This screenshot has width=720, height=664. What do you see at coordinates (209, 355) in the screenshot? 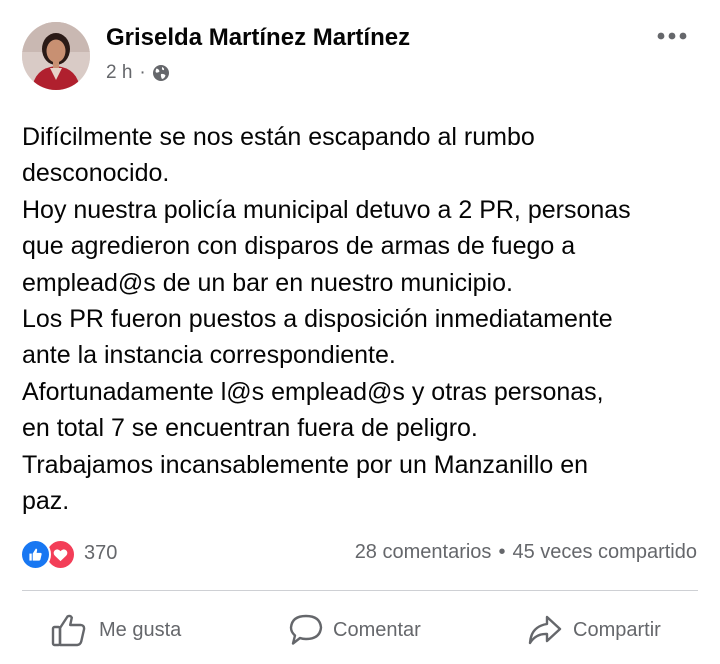
I see `post-text-line: ante la instancia correspondiente.` at bounding box center [209, 355].